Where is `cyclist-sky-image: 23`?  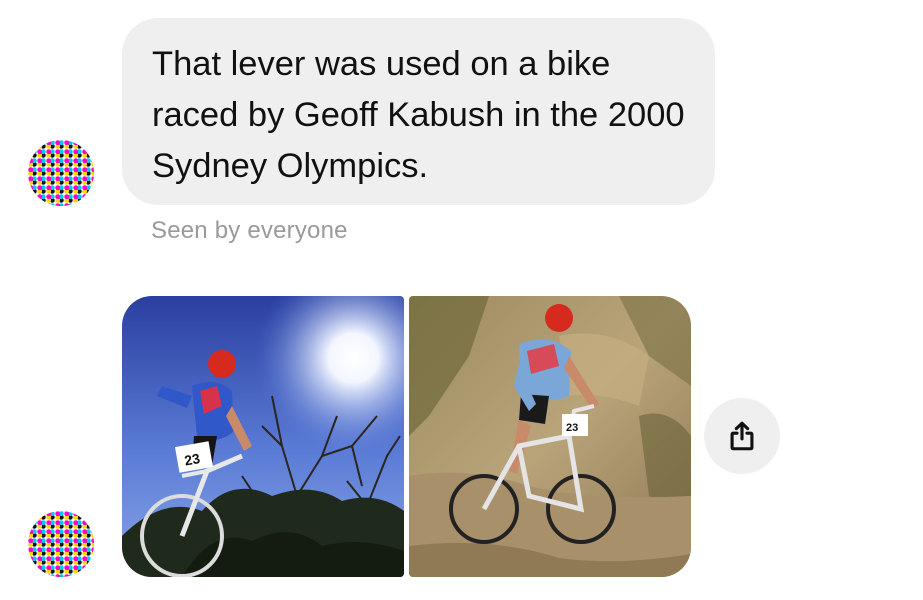
cyclist-sky-image: 23 is located at coordinates (263, 436).